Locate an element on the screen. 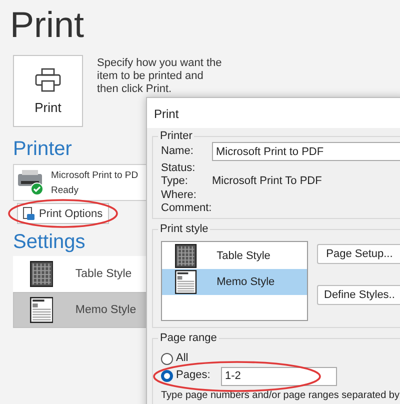 Image resolution: width=400 pixels, height=404 pixels. field-label: Status: is located at coordinates (178, 168).